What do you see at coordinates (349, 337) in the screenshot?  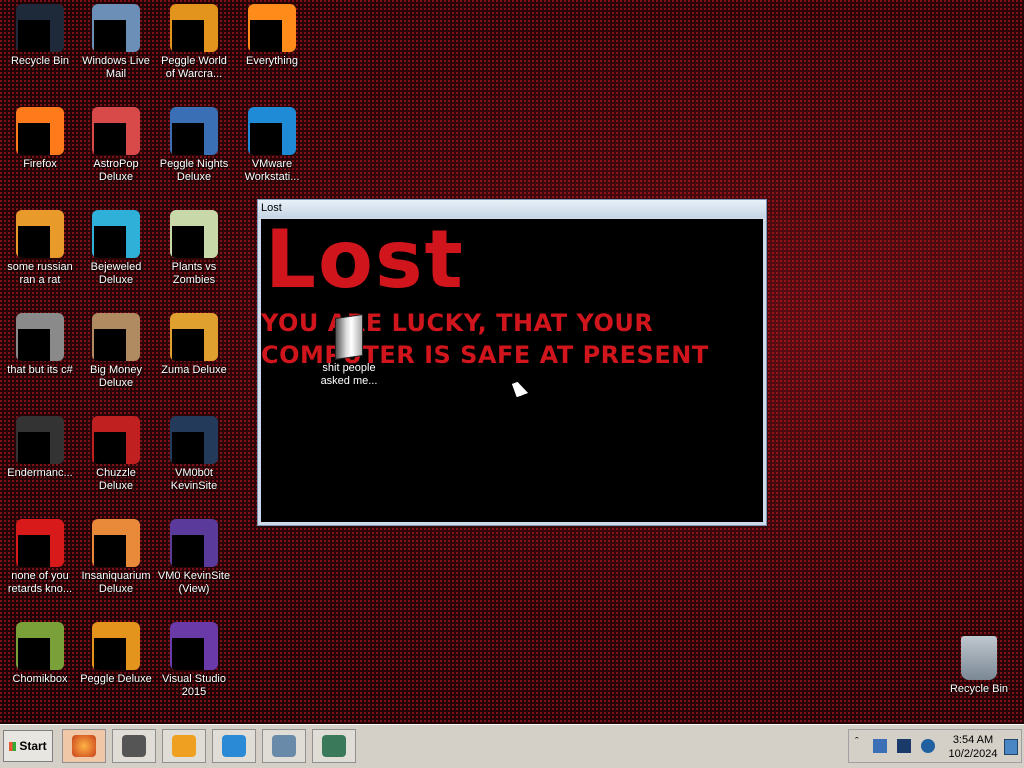 I see `file-icon` at bounding box center [349, 337].